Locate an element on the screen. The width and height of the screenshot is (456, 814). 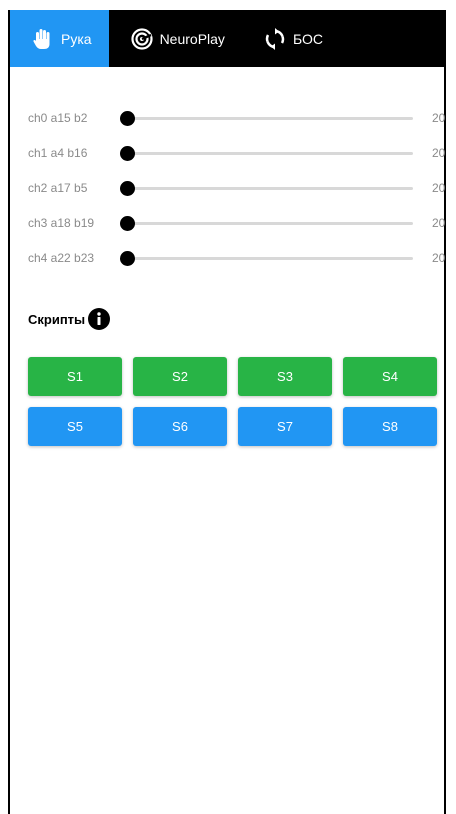
script-button-s7: S7 is located at coordinates (285, 426).